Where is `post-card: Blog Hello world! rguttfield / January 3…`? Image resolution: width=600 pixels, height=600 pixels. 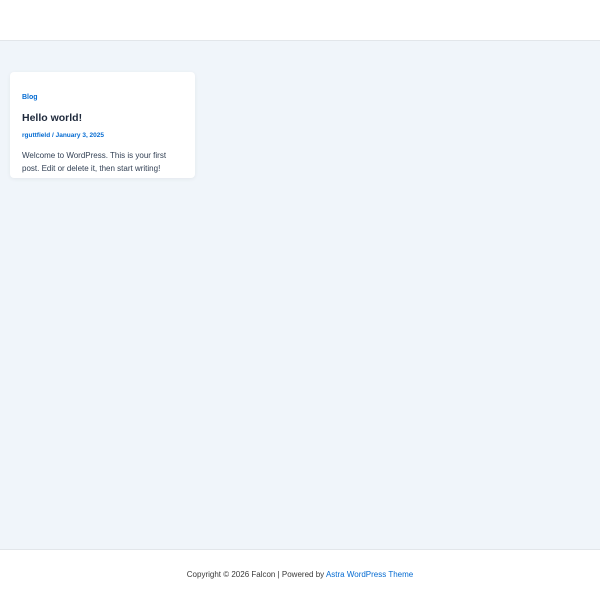 post-card: Blog Hello world! rguttfield / January 3… is located at coordinates (102, 125).